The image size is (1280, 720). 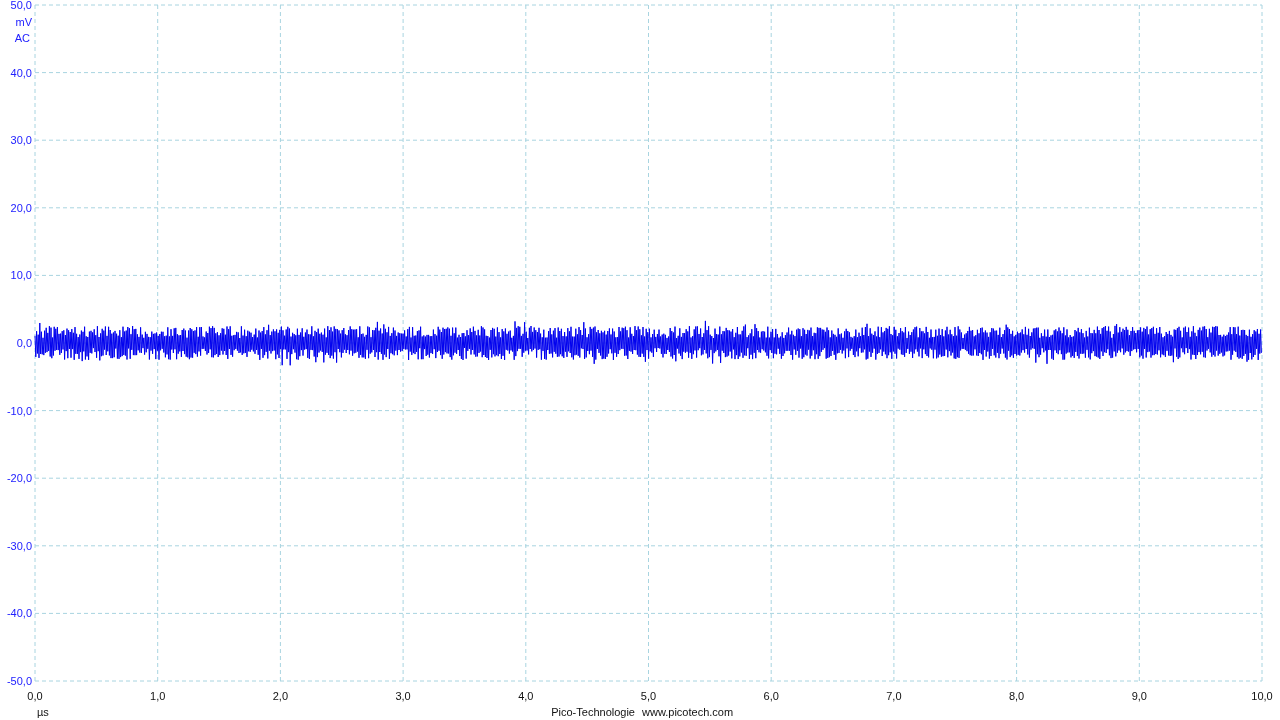 What do you see at coordinates (21, 72) in the screenshot?
I see `y-tick-label: 40,0` at bounding box center [21, 72].